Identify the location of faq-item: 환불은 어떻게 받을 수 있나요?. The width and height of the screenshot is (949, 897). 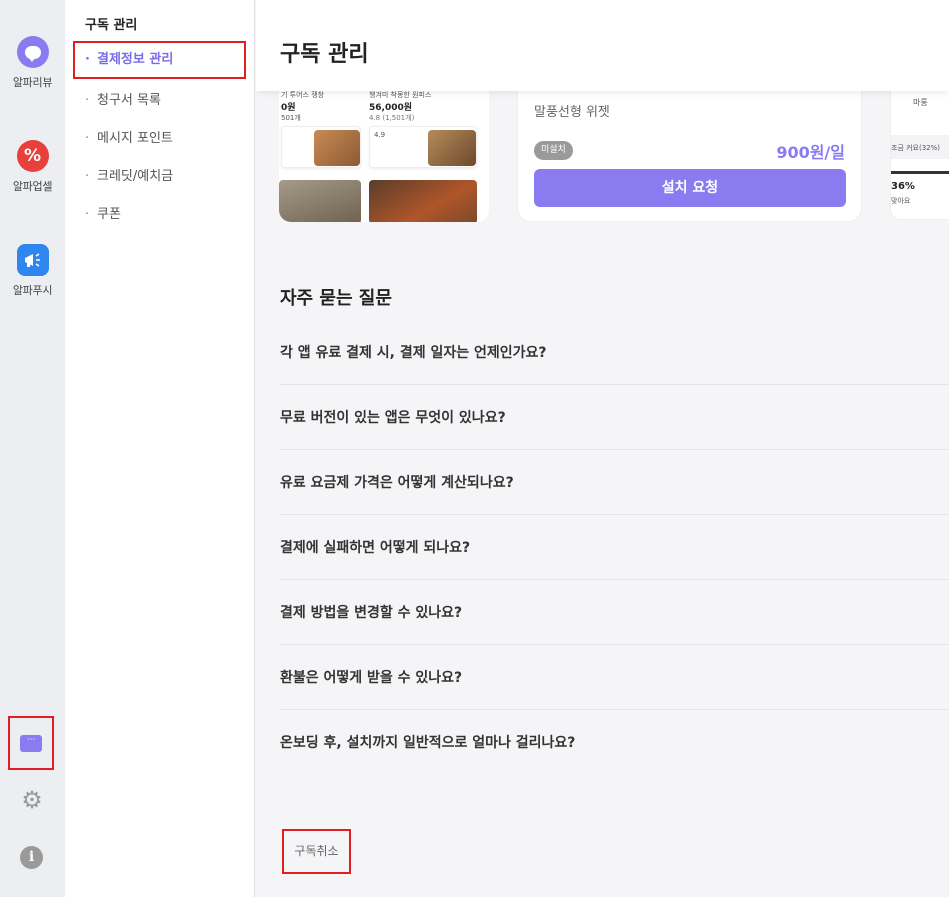
(614, 677).